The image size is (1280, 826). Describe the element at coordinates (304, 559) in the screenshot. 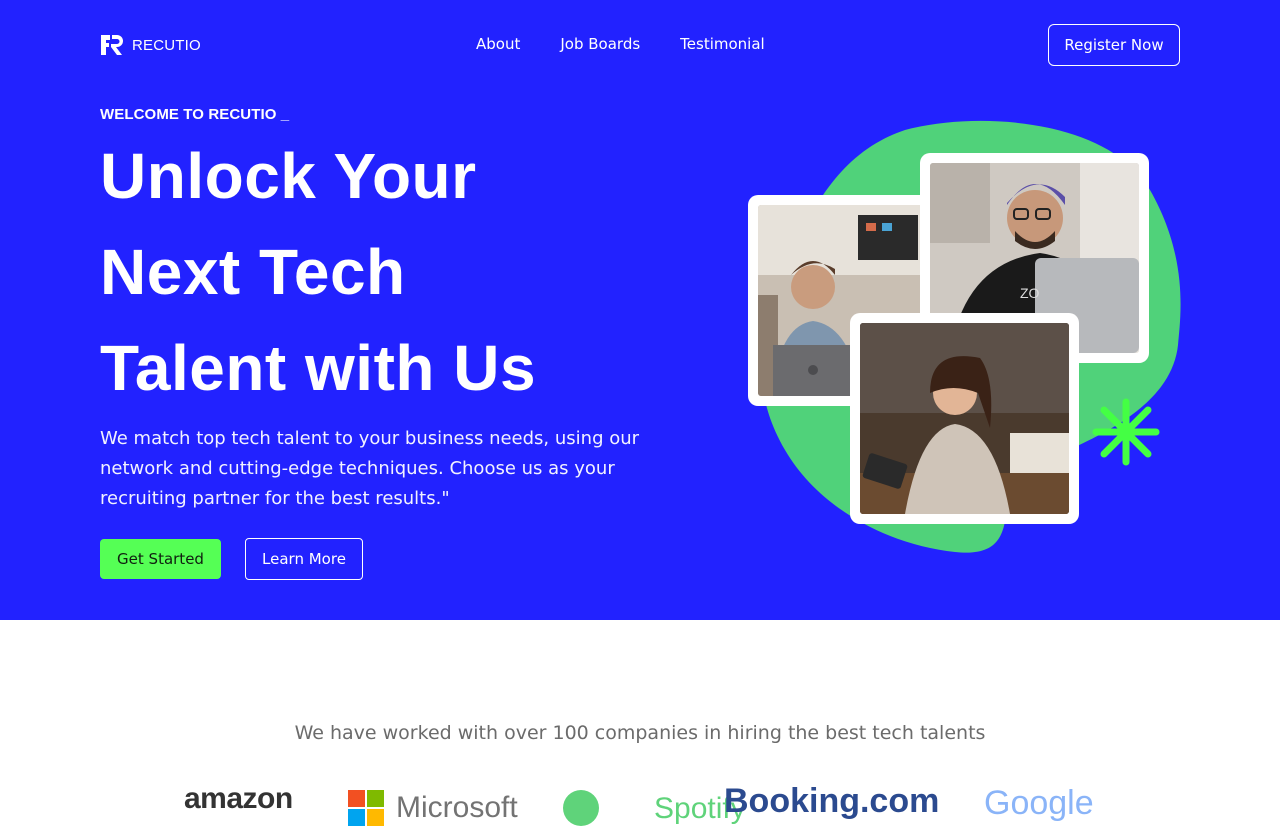

I see `learn-more-button: Learn More` at that location.